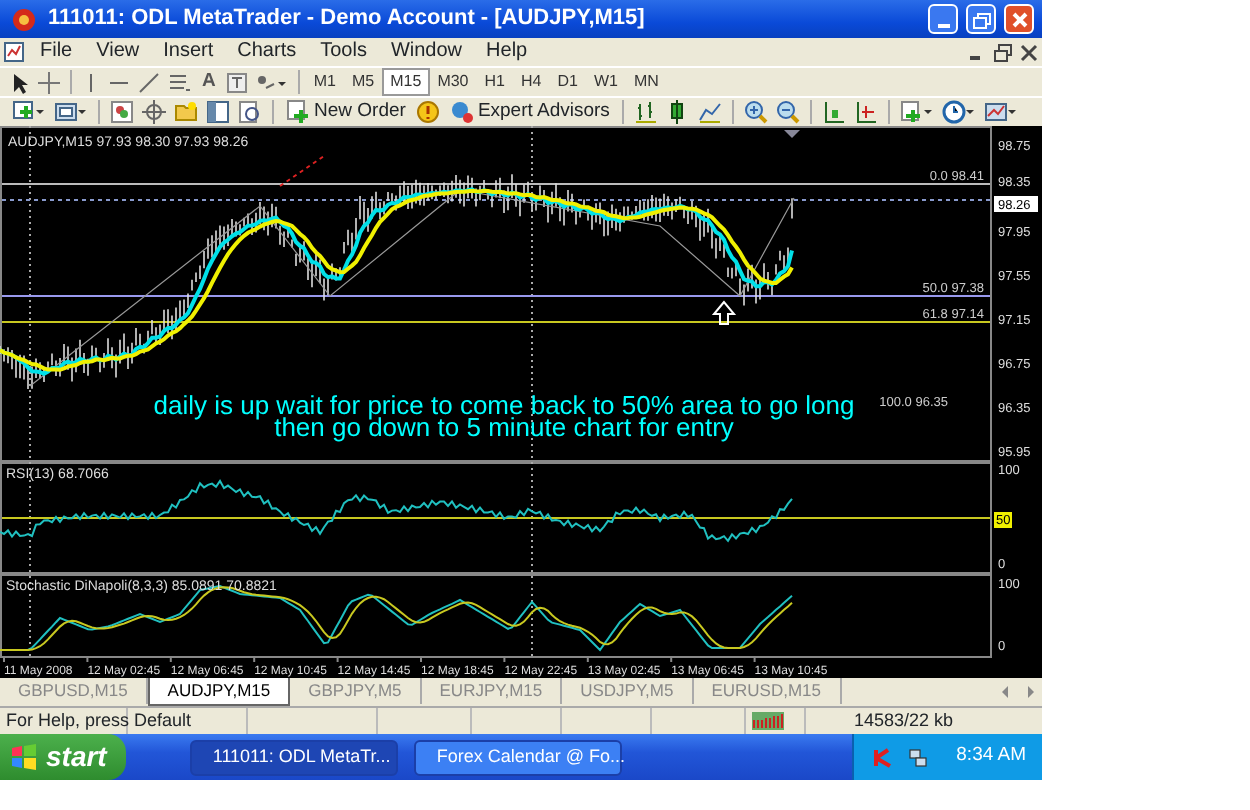  What do you see at coordinates (531, 82) in the screenshot?
I see `timeframe-button: H4` at bounding box center [531, 82].